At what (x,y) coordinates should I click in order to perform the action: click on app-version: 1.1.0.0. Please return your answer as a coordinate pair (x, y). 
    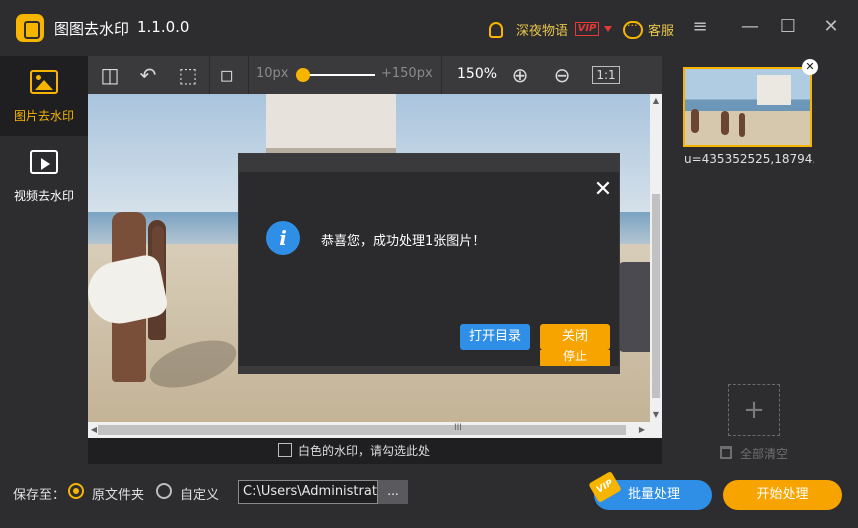
    Looking at the image, I should click on (163, 27).